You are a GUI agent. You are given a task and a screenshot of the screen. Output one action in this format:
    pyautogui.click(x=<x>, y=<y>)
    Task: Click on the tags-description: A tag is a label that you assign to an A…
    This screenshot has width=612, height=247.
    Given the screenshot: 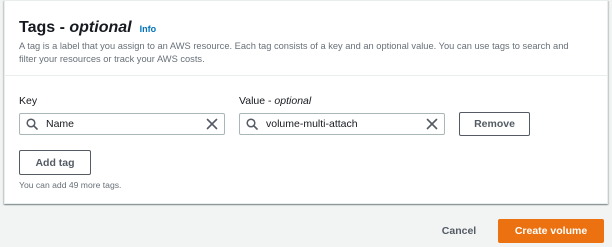 What is the action you would take?
    pyautogui.click(x=294, y=52)
    